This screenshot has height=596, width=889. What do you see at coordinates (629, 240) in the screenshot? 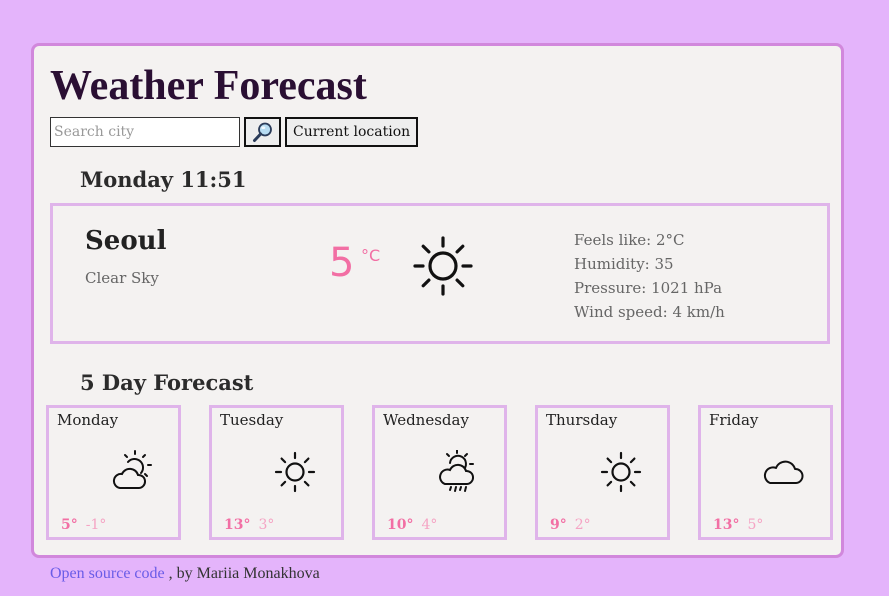
I see `feels-like: Feels like: 2°C` at bounding box center [629, 240].